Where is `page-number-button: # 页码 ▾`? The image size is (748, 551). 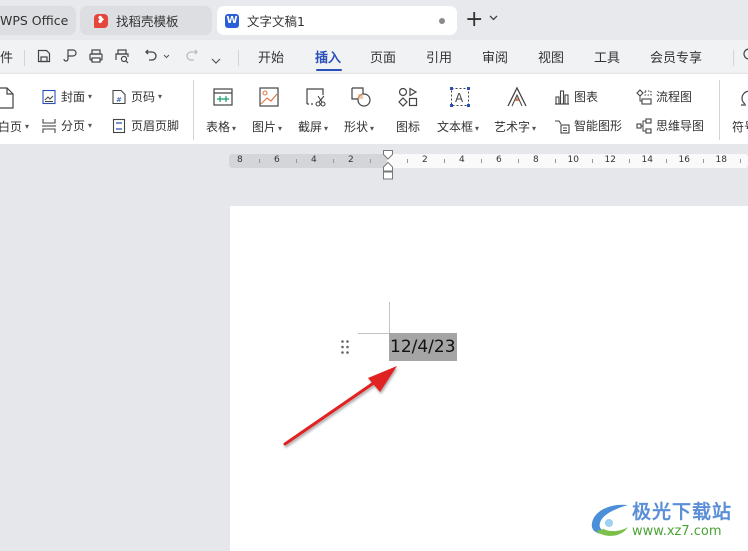
page-number-button: # 页码 ▾ is located at coordinates (136, 96).